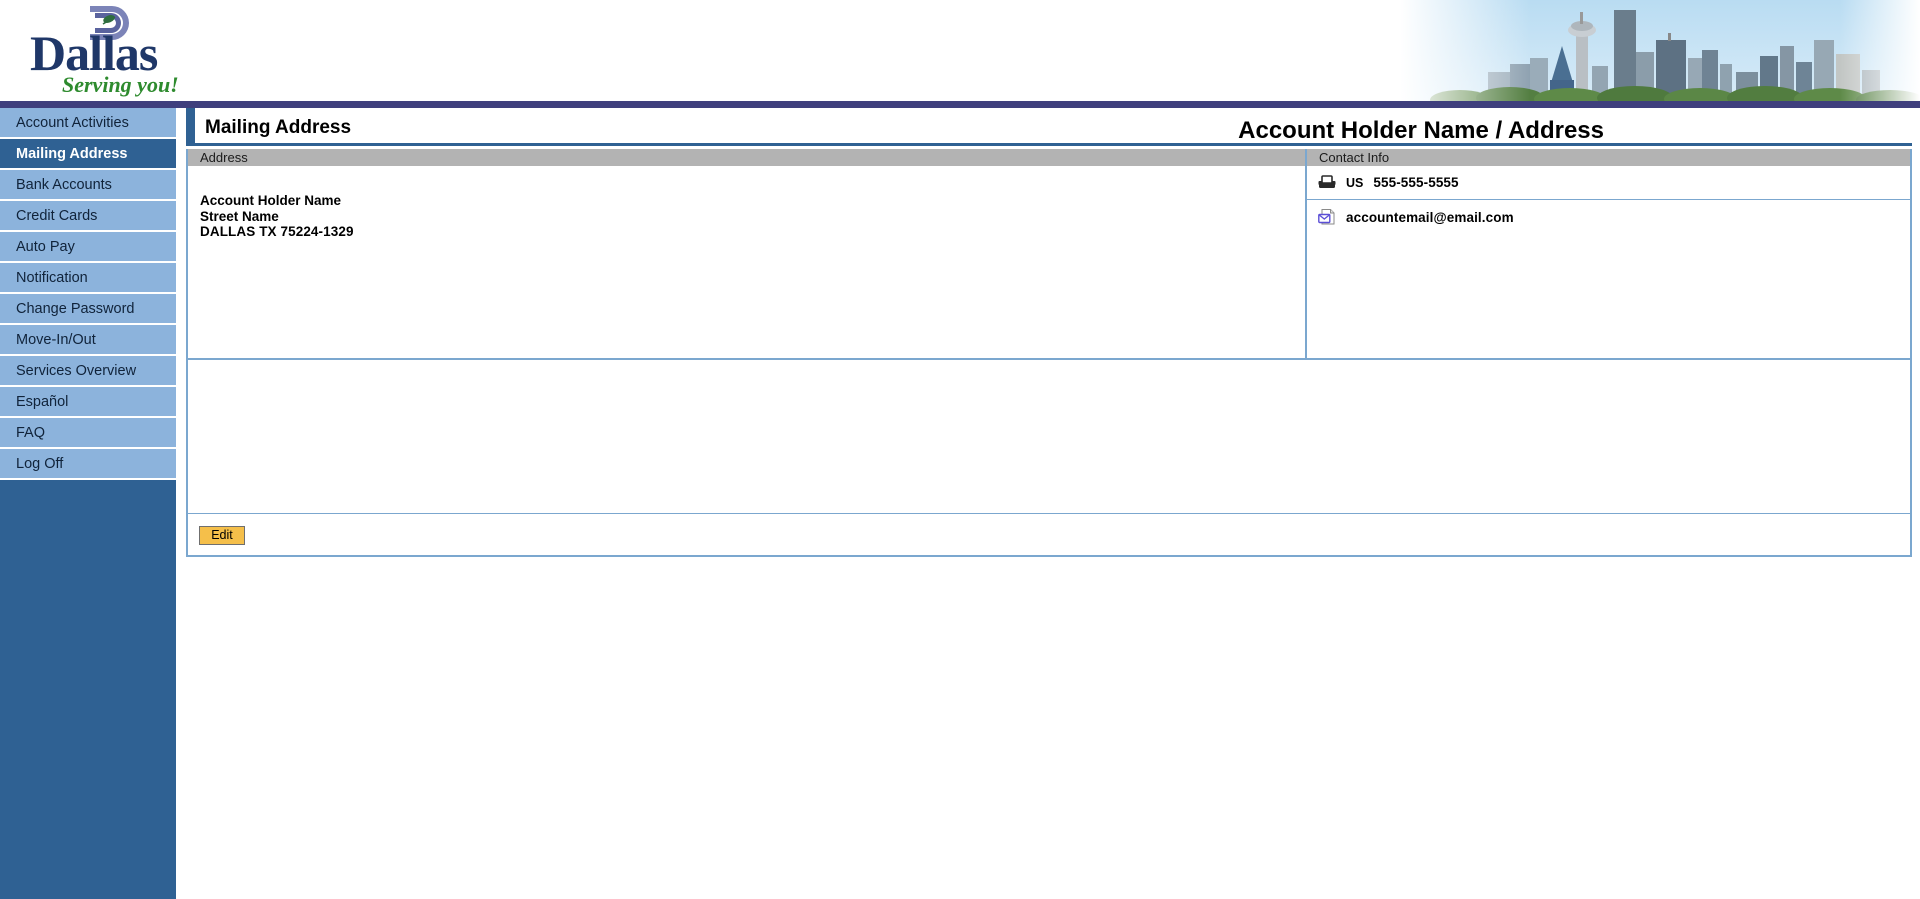 The height and width of the screenshot is (899, 1920). I want to click on contact-column-body: US 555-555-5555 accountemail@email.com, so click(1608, 200).